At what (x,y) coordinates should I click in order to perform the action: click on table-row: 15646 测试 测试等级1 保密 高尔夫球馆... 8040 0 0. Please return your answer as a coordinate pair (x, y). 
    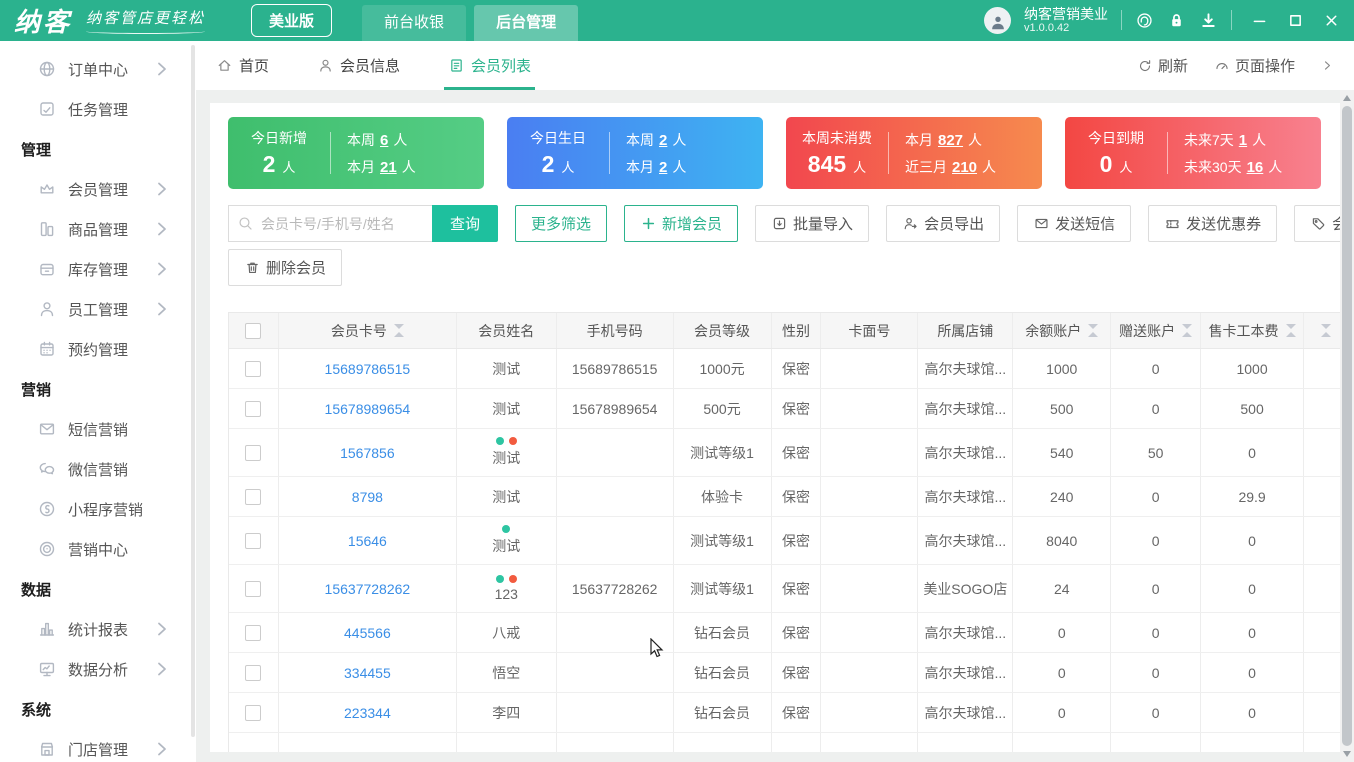
    Looking at the image, I should click on (784, 541).